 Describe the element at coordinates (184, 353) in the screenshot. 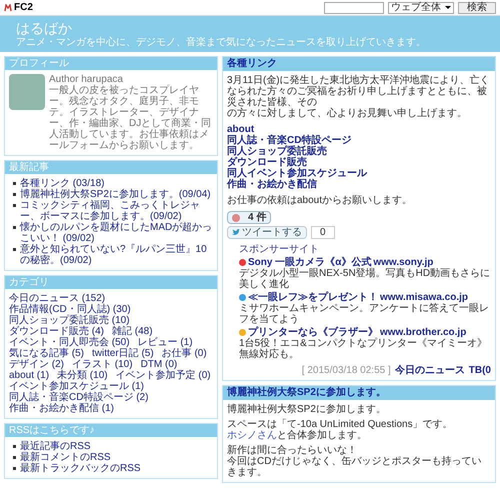

I see `category-link: お仕事 (0)` at that location.